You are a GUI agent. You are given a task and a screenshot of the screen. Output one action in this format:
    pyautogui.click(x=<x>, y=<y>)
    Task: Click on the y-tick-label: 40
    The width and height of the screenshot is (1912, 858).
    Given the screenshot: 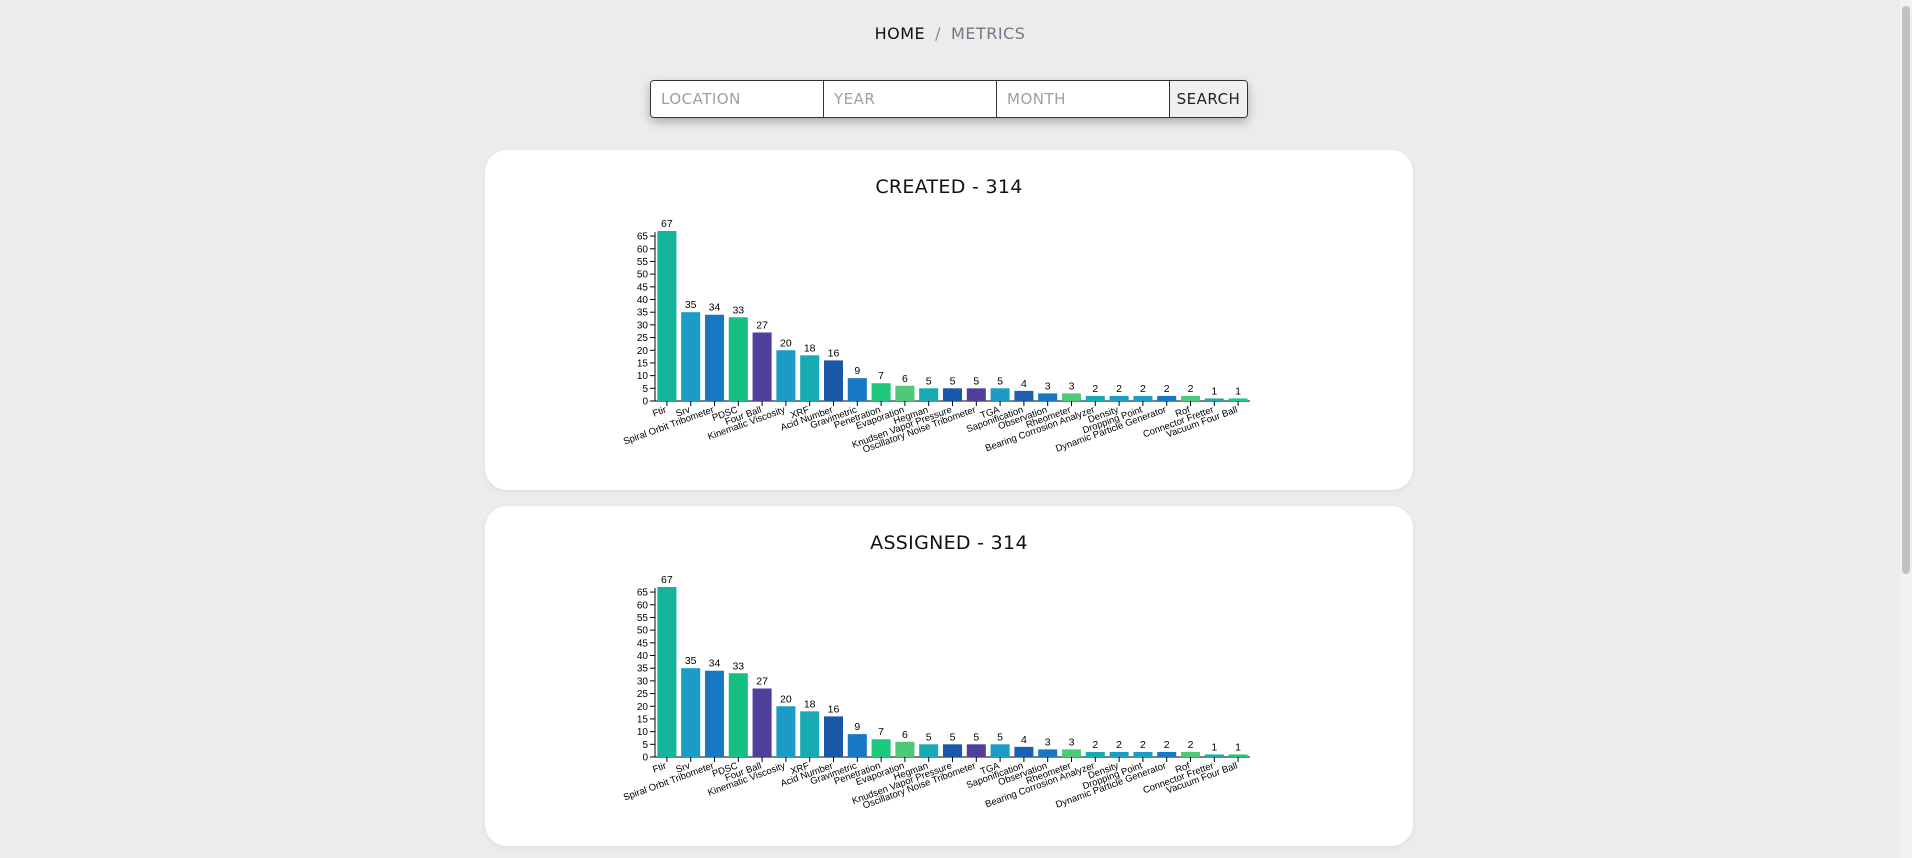 What is the action you would take?
    pyautogui.click(x=643, y=300)
    